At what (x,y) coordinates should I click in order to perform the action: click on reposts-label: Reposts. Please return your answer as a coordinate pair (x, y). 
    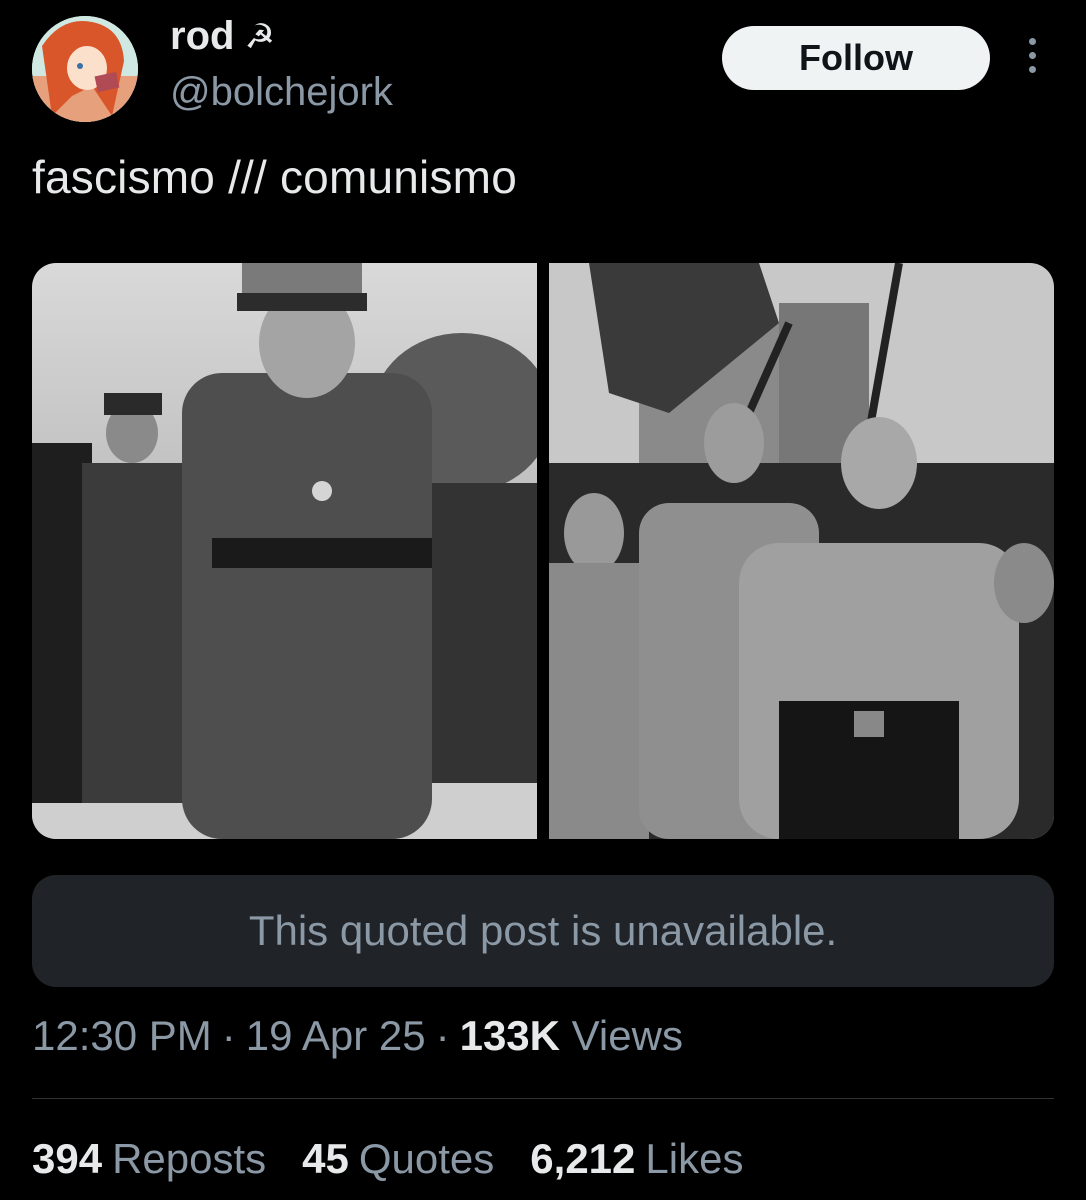
    Looking at the image, I should click on (189, 1158).